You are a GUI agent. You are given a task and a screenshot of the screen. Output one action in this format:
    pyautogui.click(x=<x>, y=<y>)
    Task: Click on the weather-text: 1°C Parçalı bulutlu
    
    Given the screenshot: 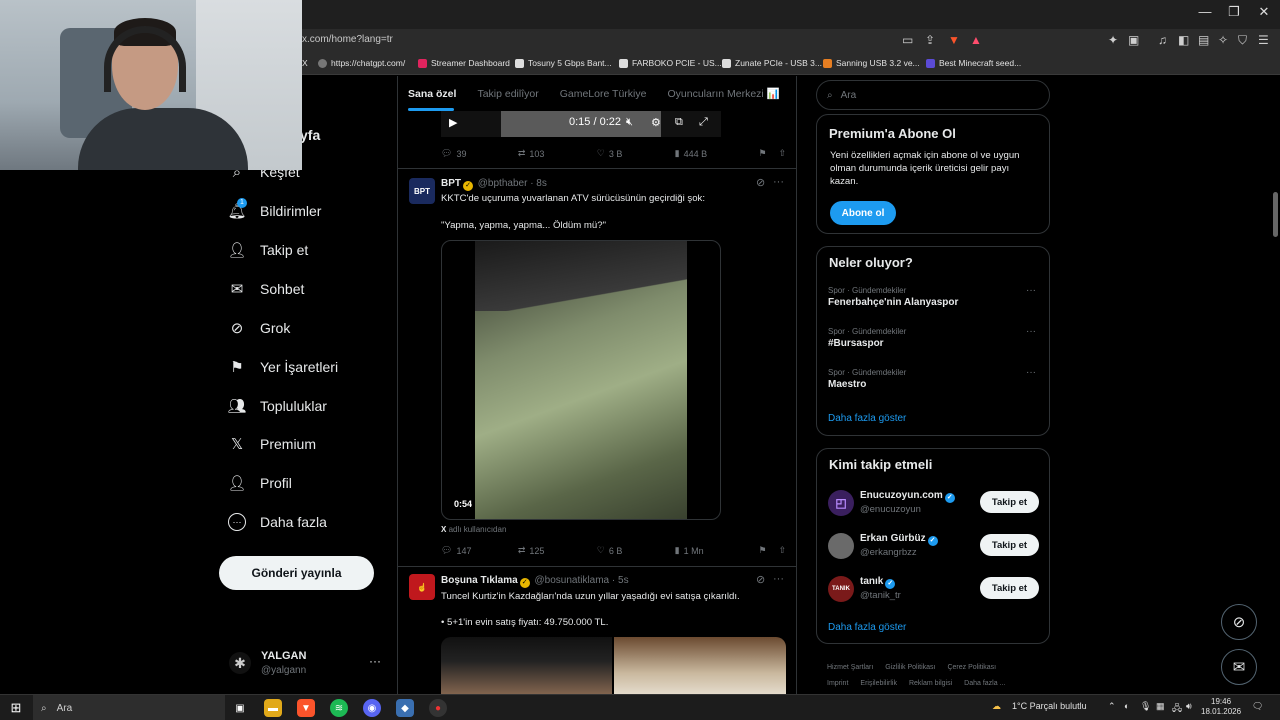 What is the action you would take?
    pyautogui.click(x=1049, y=706)
    